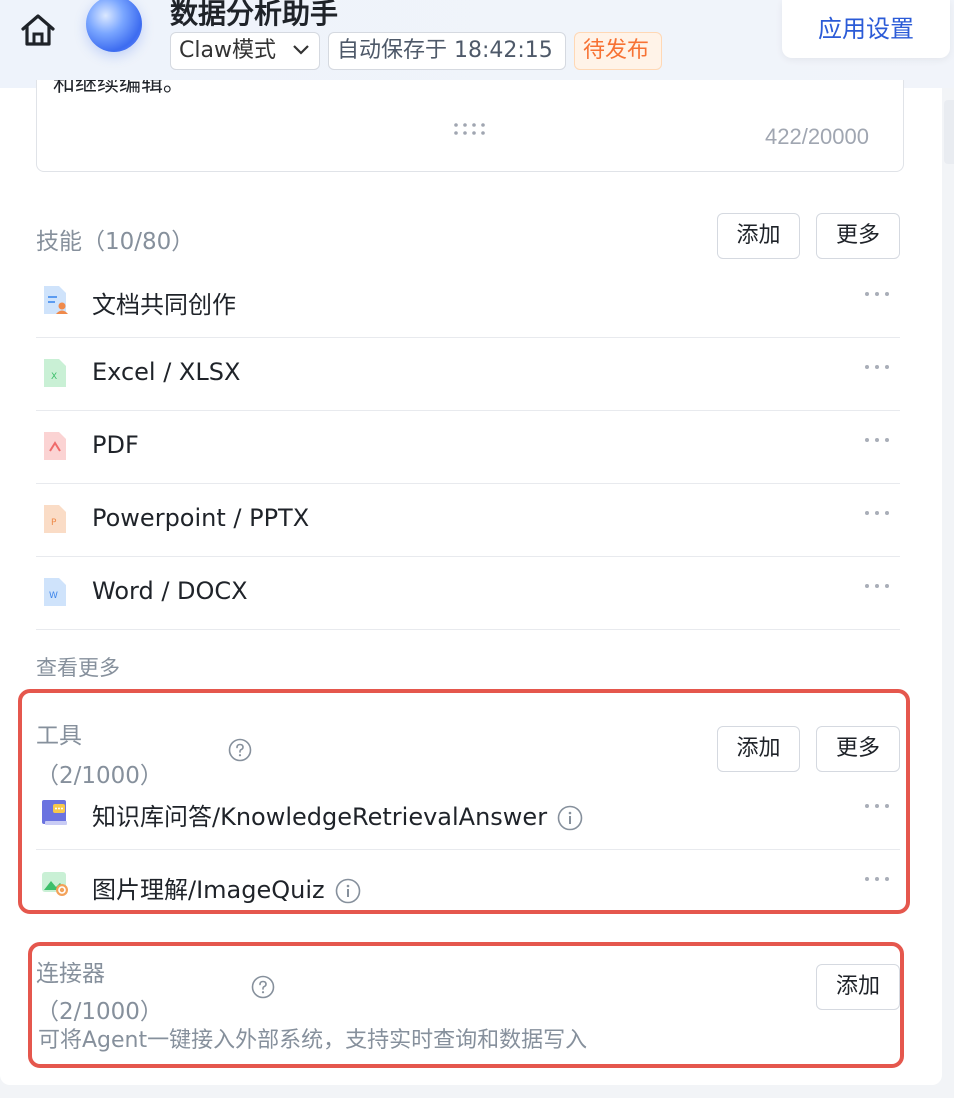  What do you see at coordinates (471, 129) in the screenshot?
I see `drag-handle-icon` at bounding box center [471, 129].